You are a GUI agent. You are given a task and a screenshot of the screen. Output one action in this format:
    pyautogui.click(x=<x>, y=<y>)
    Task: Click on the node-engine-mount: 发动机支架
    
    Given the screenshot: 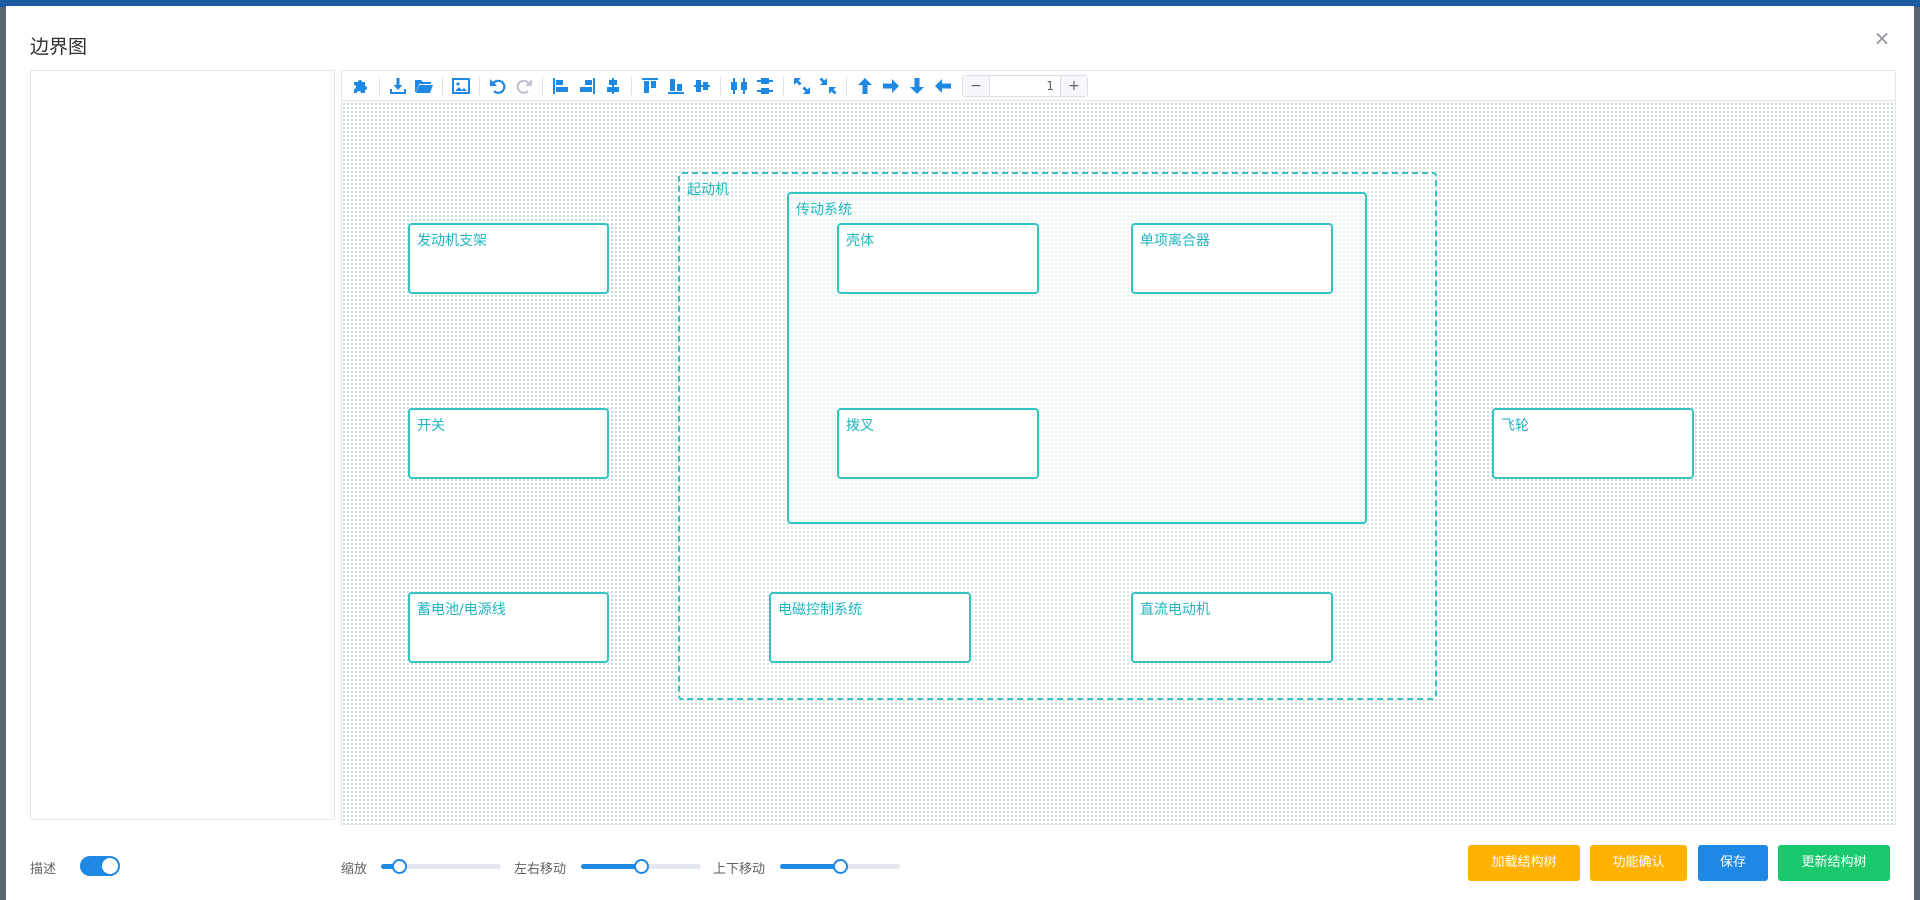 What is the action you would take?
    pyautogui.click(x=508, y=258)
    